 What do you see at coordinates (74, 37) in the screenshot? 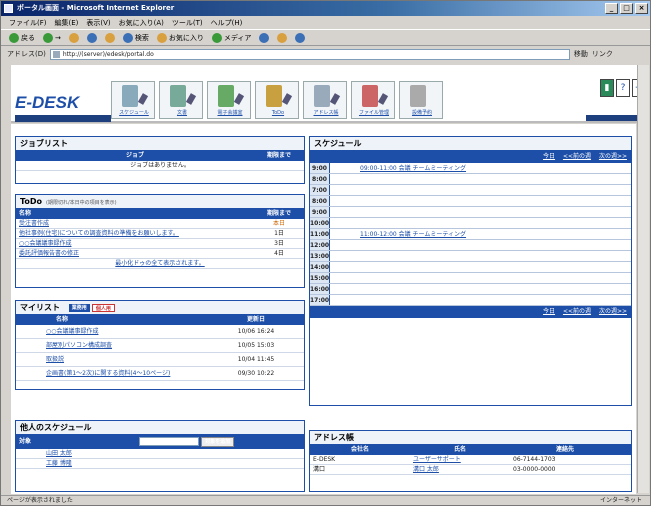
I see `stop-button` at bounding box center [74, 37].